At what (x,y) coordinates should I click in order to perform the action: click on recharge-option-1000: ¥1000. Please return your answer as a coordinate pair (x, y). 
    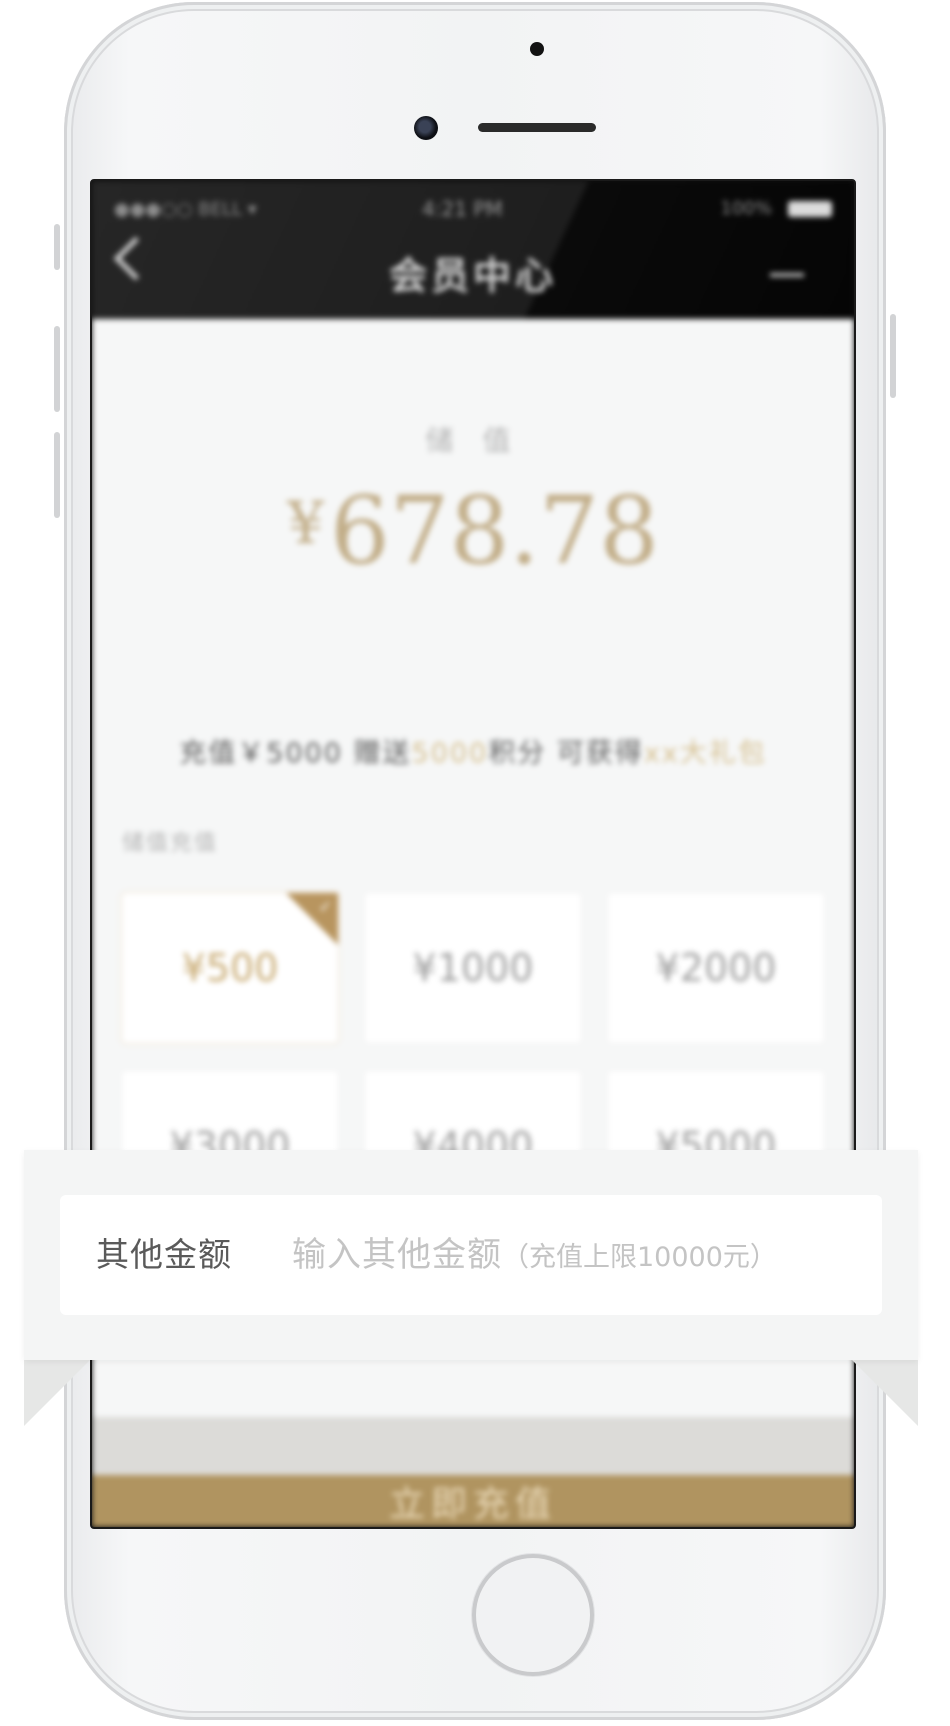
    Looking at the image, I should click on (473, 968).